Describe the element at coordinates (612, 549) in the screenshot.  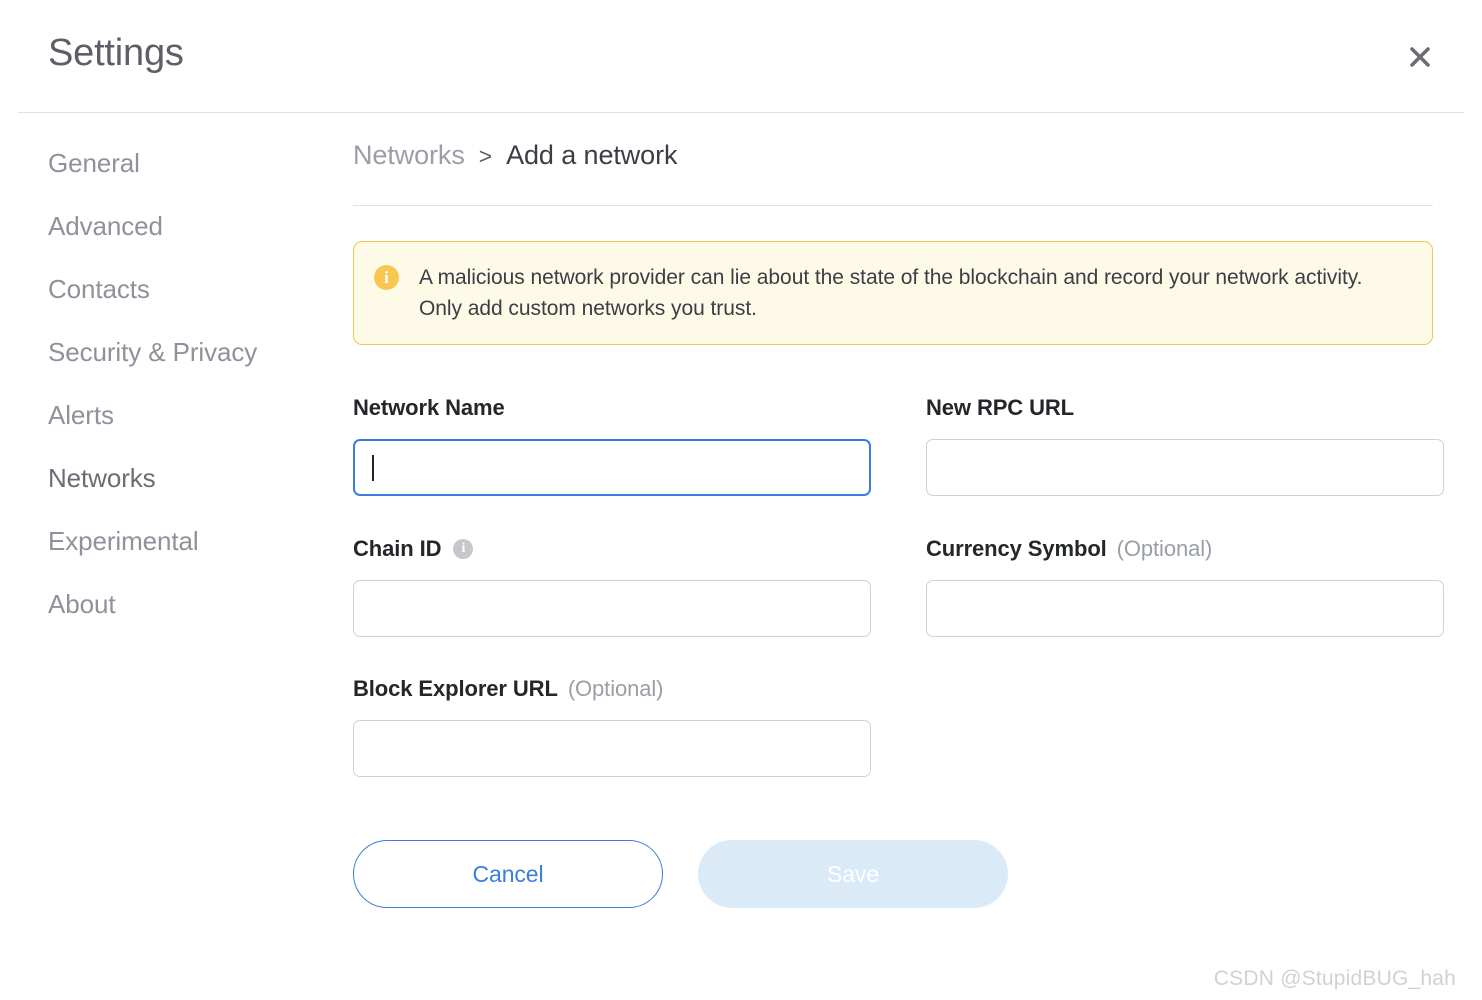
I see `chain-id-label: Chain ID i` at that location.